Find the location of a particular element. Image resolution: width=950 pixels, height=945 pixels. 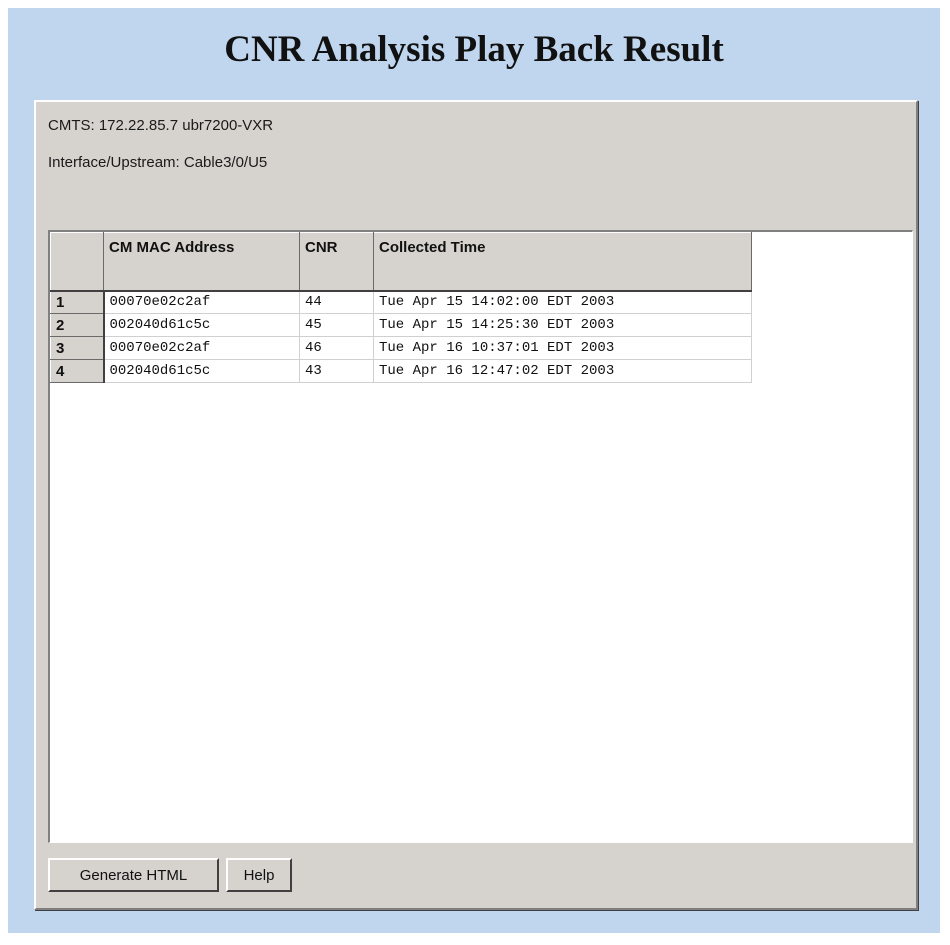

row-number: 1 is located at coordinates (77, 302).